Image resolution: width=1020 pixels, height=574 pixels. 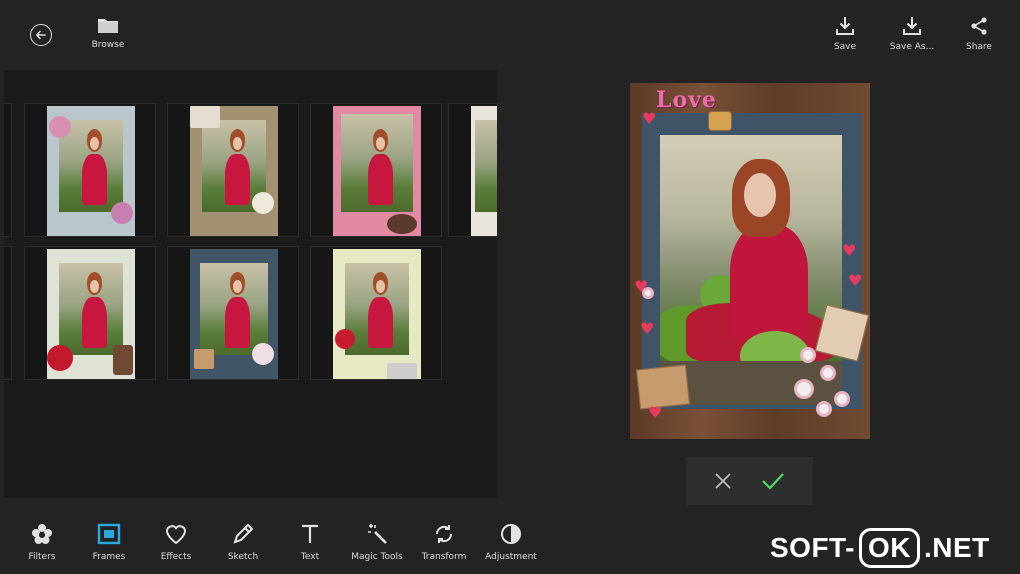 I want to click on arrow-left-icon, so click(x=41, y=35).